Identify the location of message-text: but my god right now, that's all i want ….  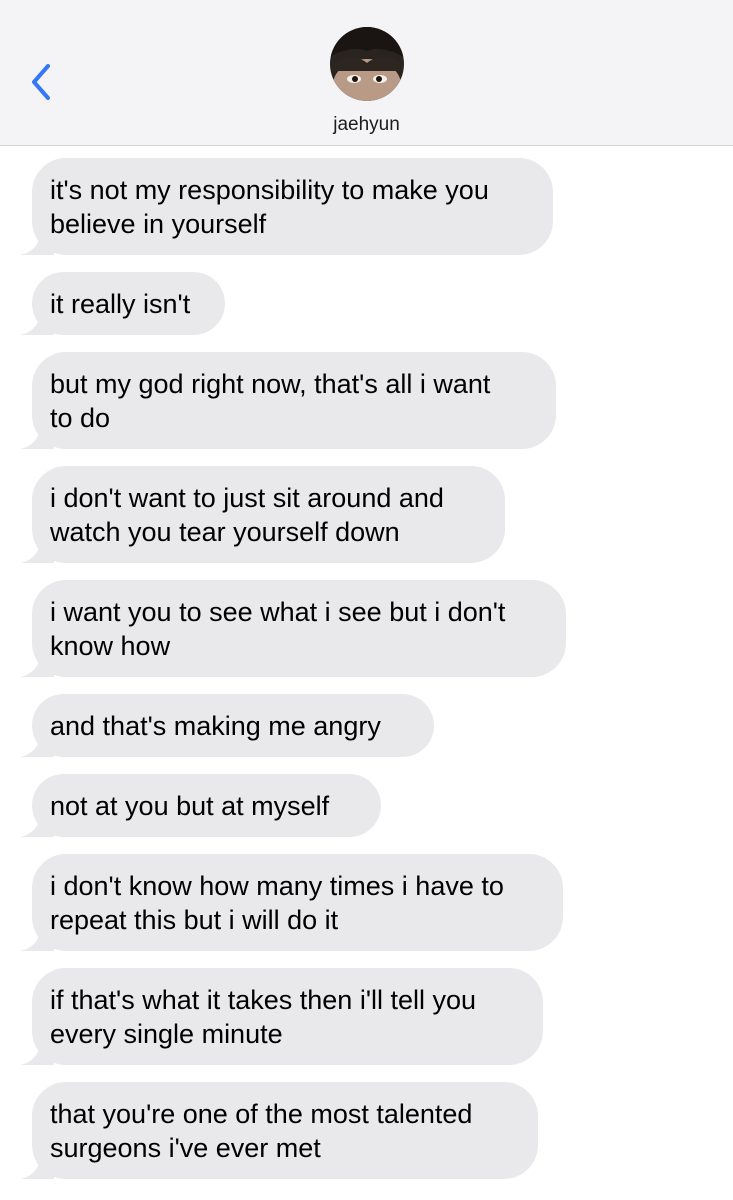
(270, 400).